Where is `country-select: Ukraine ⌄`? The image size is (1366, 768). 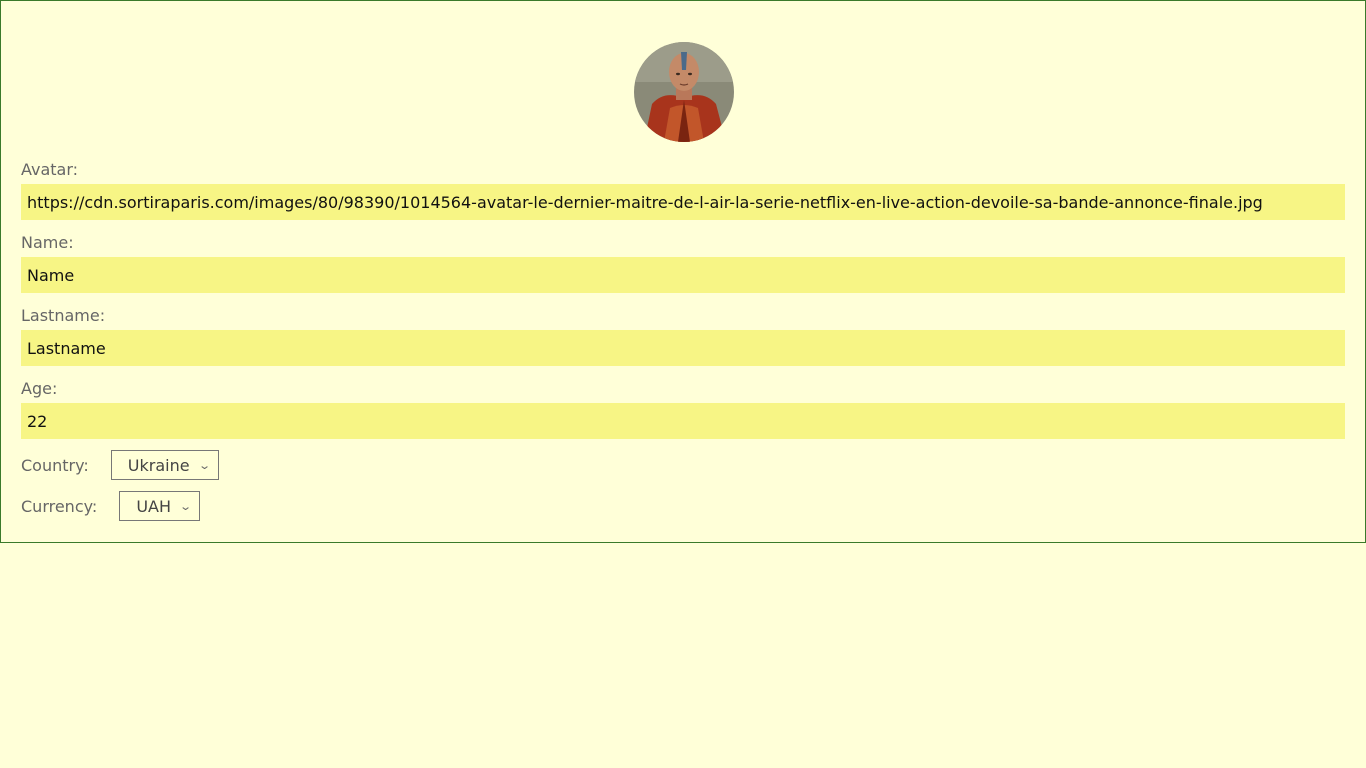 country-select: Ukraine ⌄ is located at coordinates (164, 465).